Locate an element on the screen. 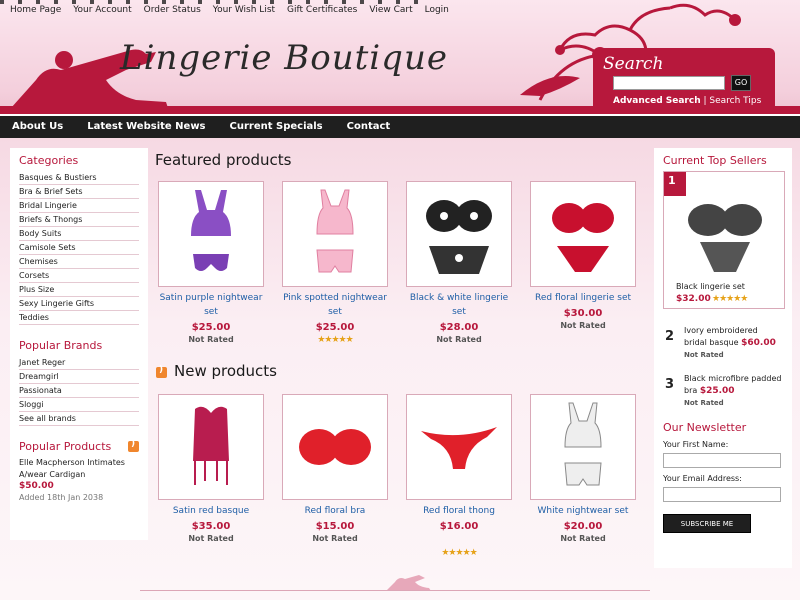  advanced-search-link: Advanced Search is located at coordinates (657, 101).